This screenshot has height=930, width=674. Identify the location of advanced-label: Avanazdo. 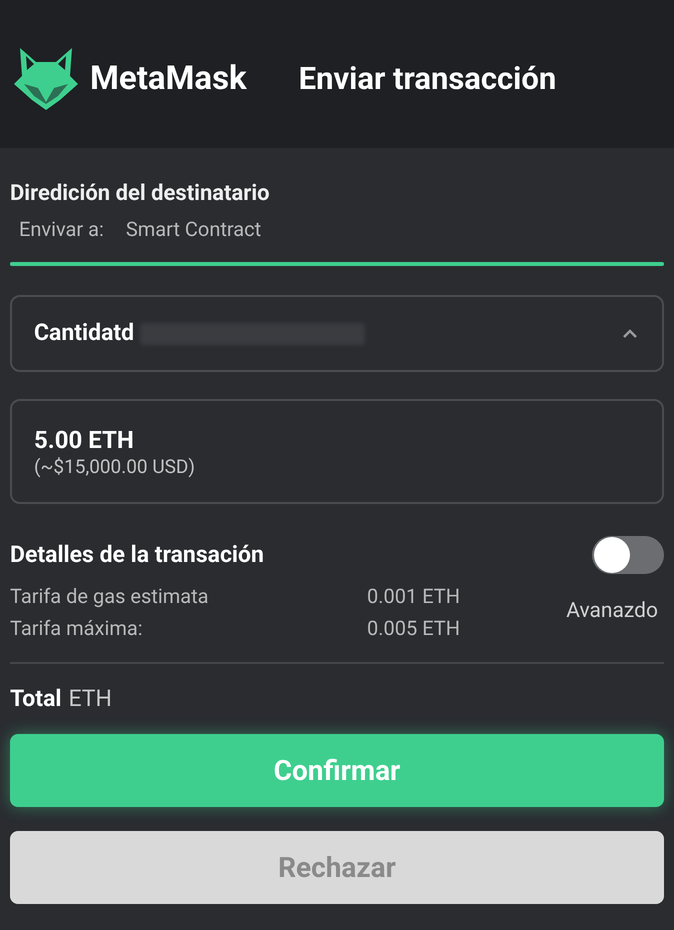
(612, 612).